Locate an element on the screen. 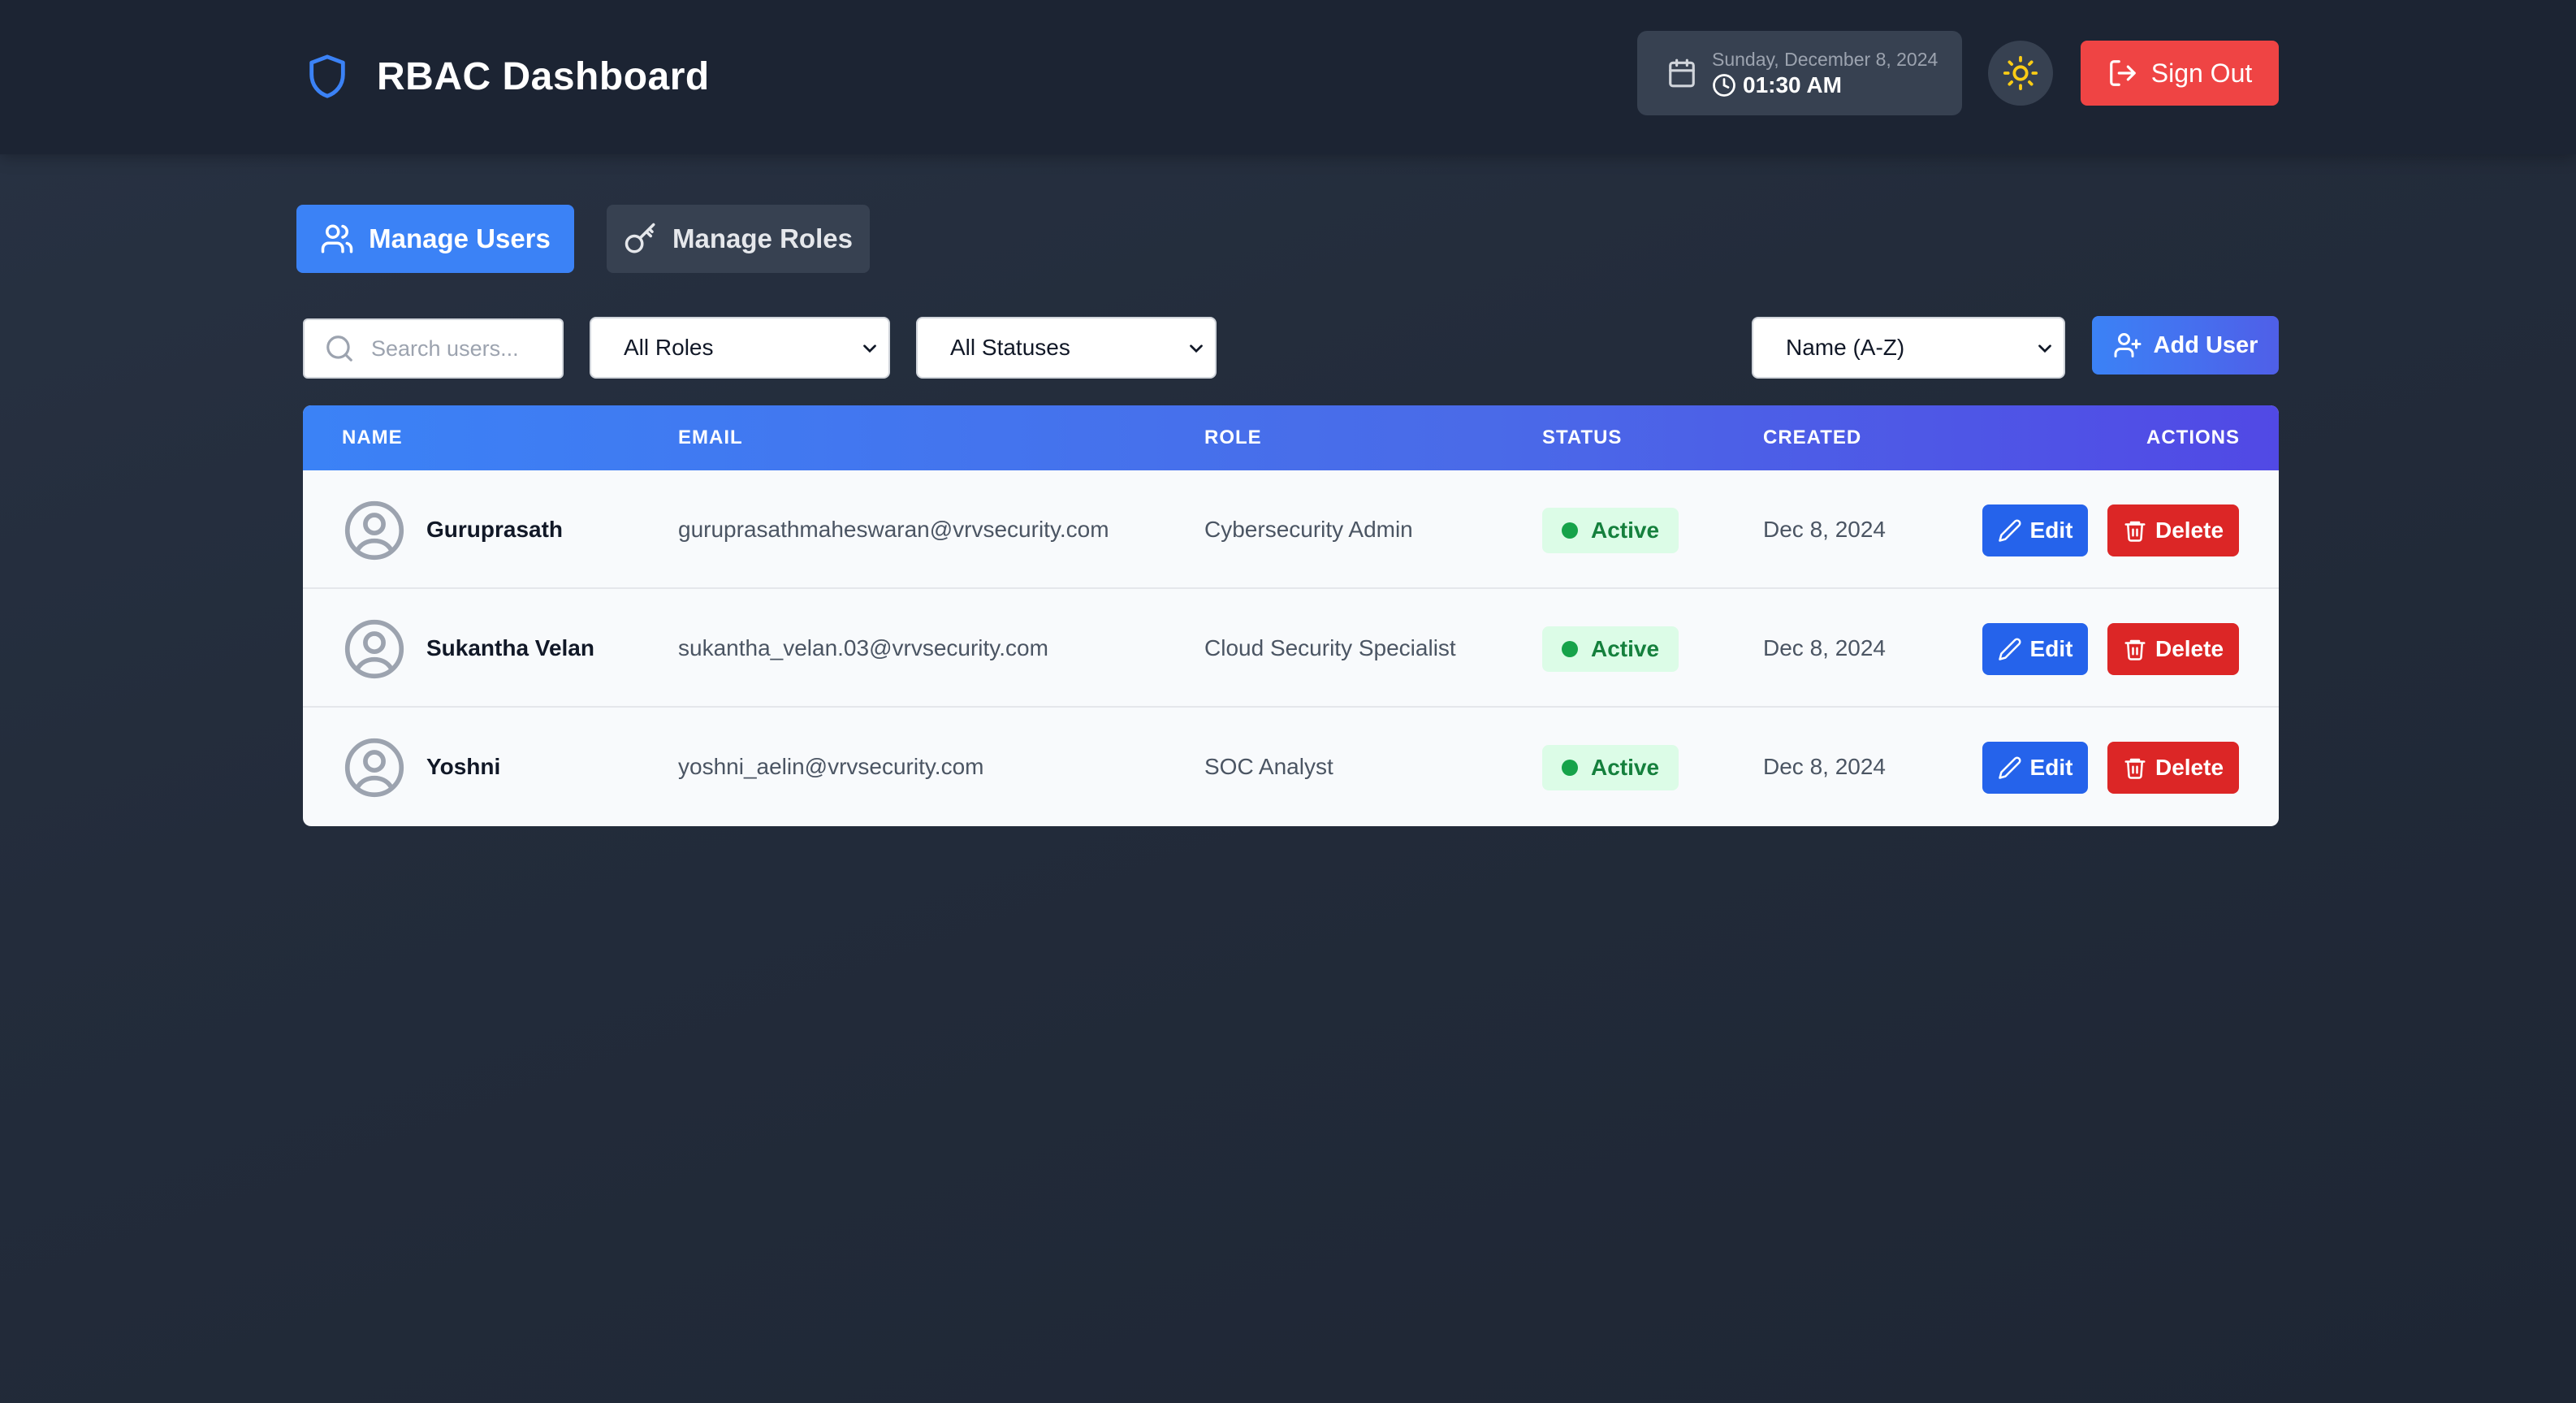 This screenshot has width=2576, height=1403. users-icon is located at coordinates (337, 238).